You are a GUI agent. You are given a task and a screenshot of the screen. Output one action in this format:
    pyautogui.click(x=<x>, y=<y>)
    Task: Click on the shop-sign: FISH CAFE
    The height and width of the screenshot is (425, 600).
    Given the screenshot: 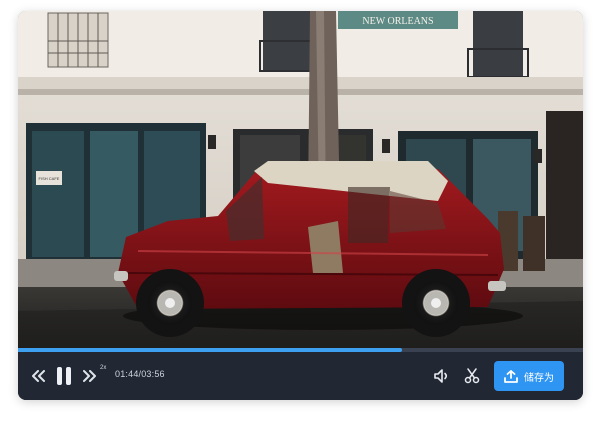 What is the action you would take?
    pyautogui.click(x=49, y=178)
    